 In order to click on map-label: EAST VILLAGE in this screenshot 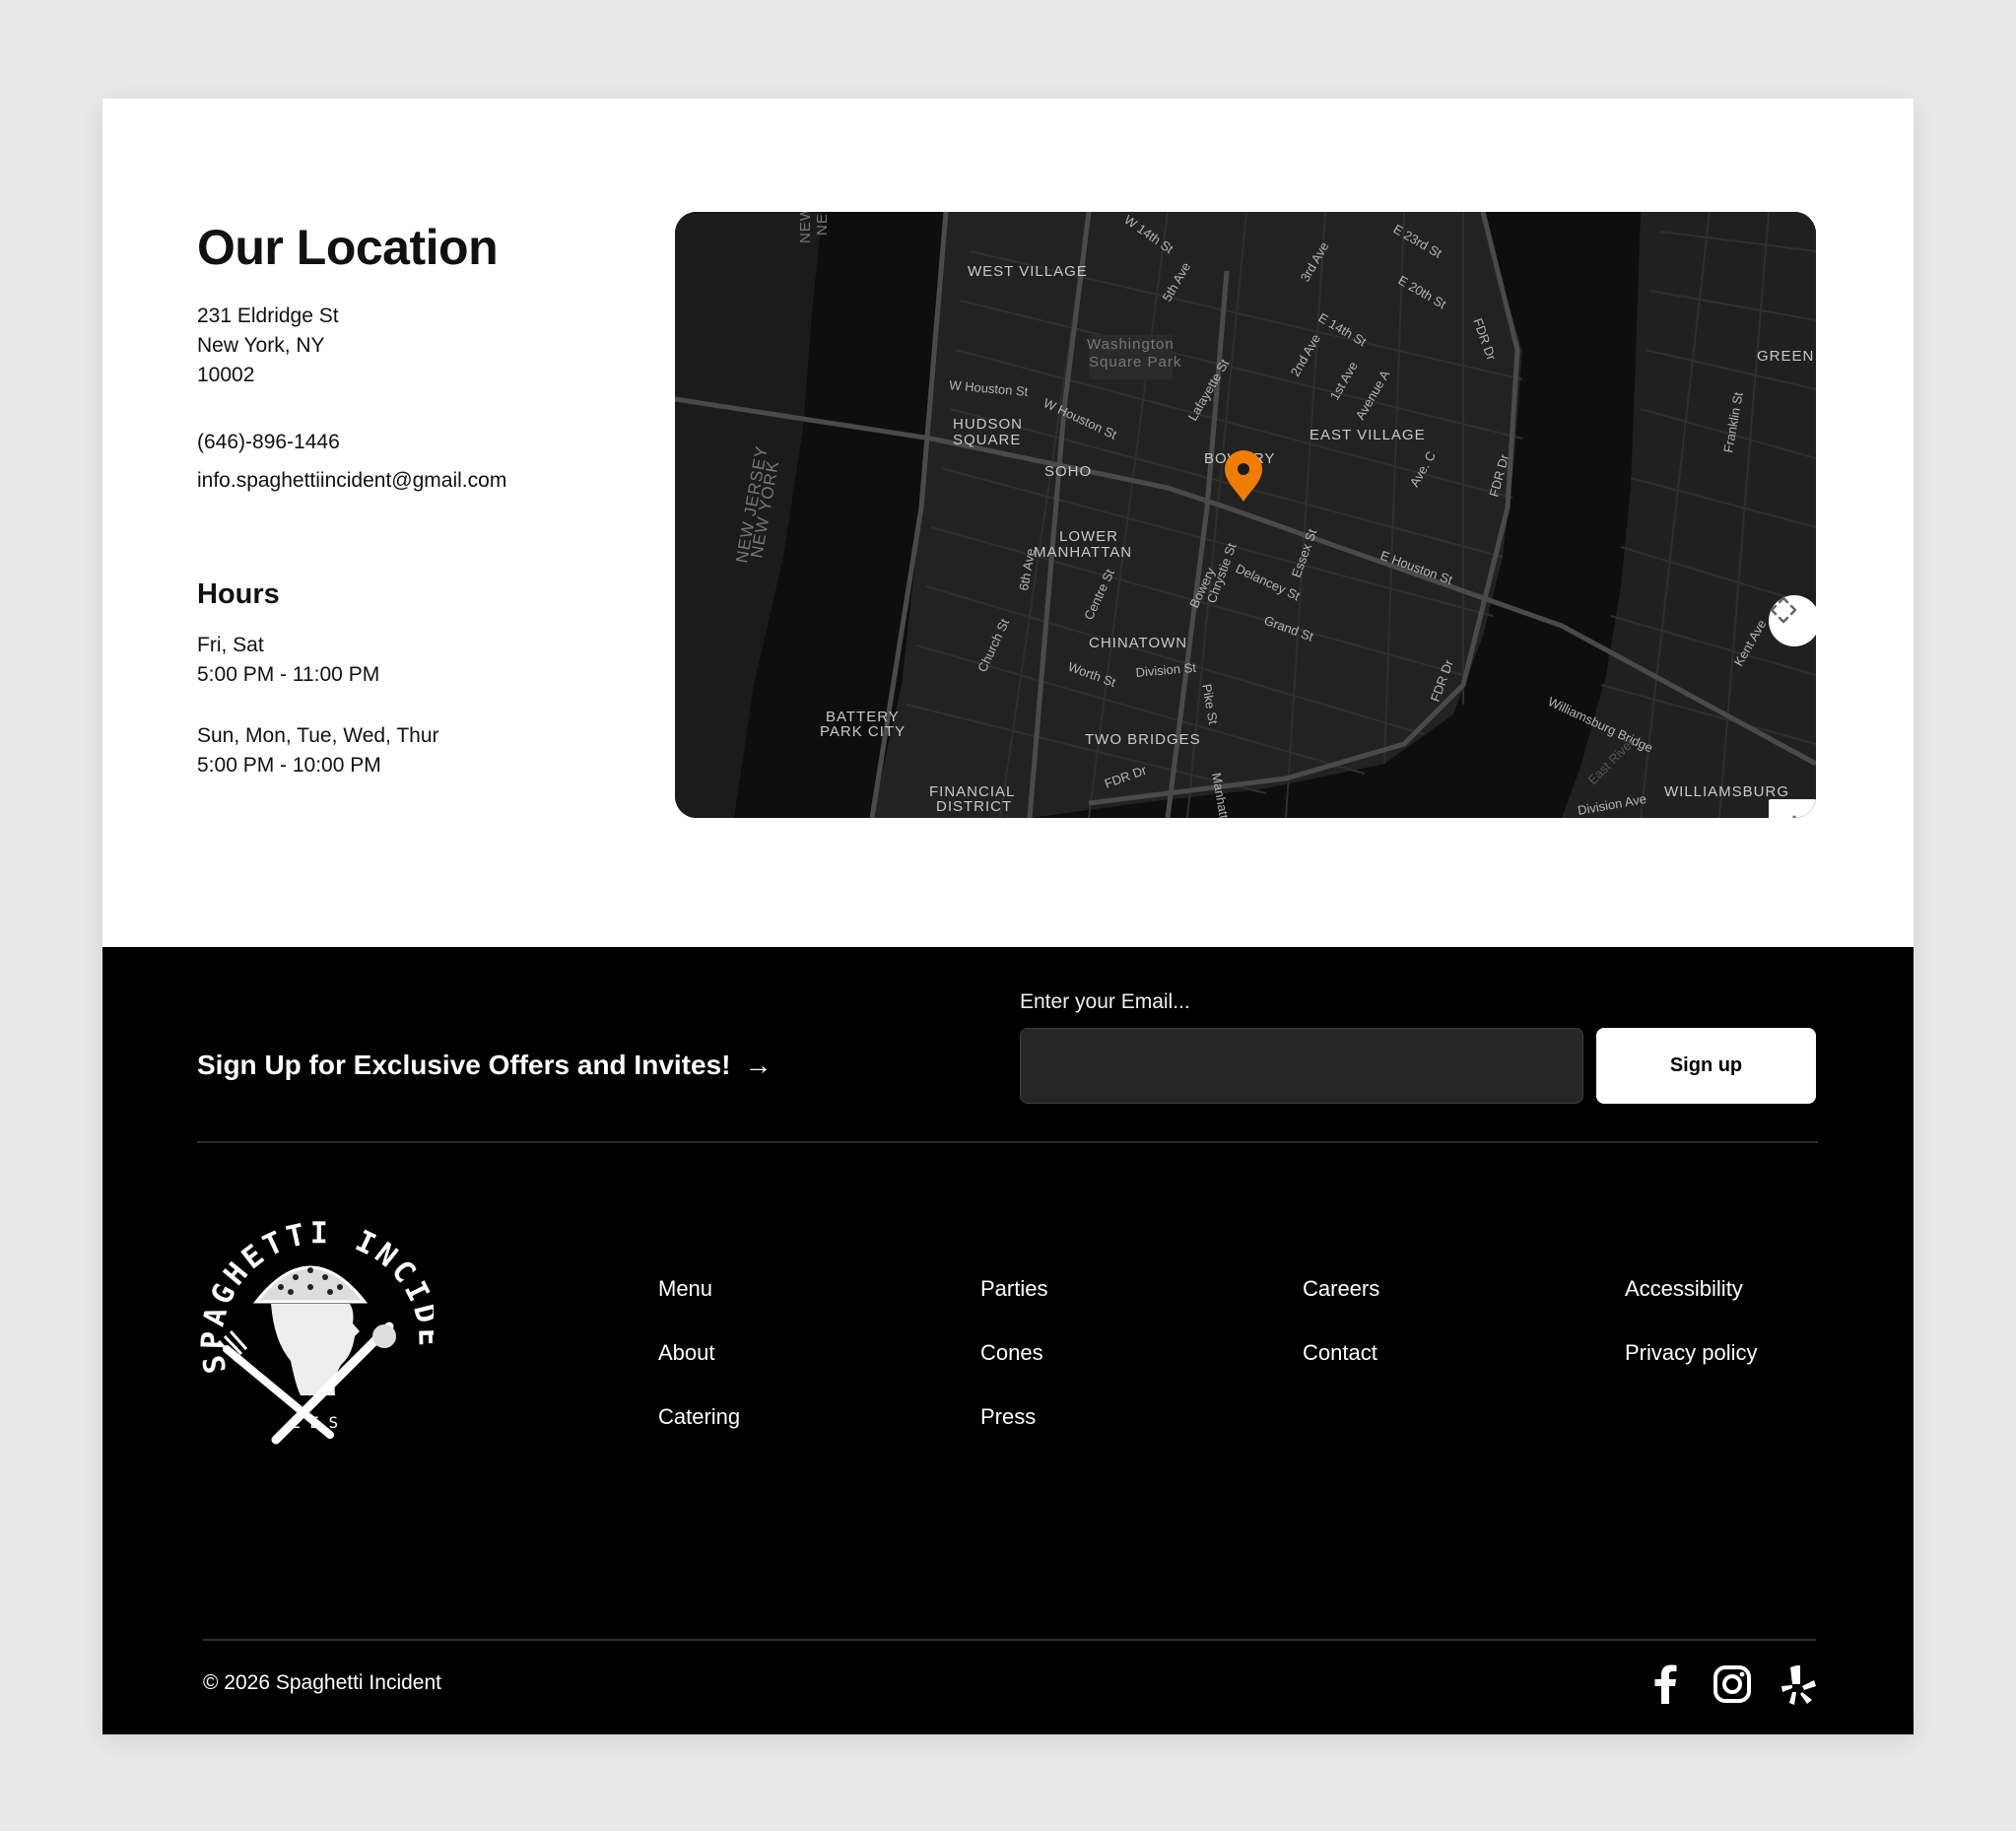, I will do `click(1368, 435)`.